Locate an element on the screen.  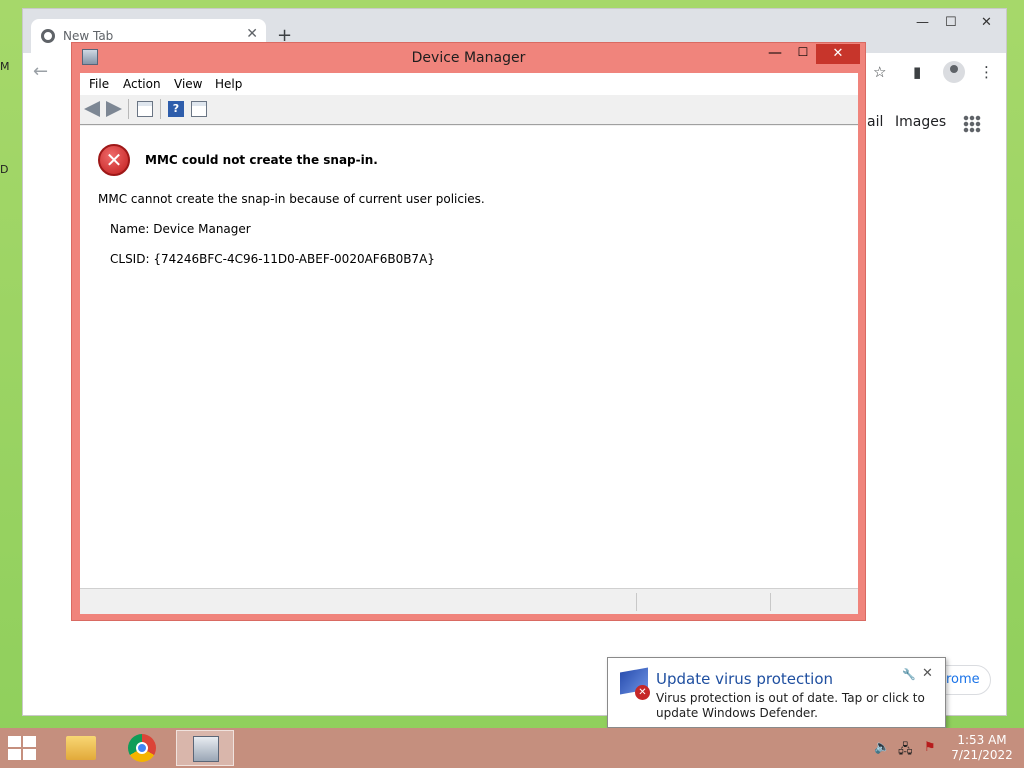
google-apps-grid-icon is located at coordinates (972, 124).